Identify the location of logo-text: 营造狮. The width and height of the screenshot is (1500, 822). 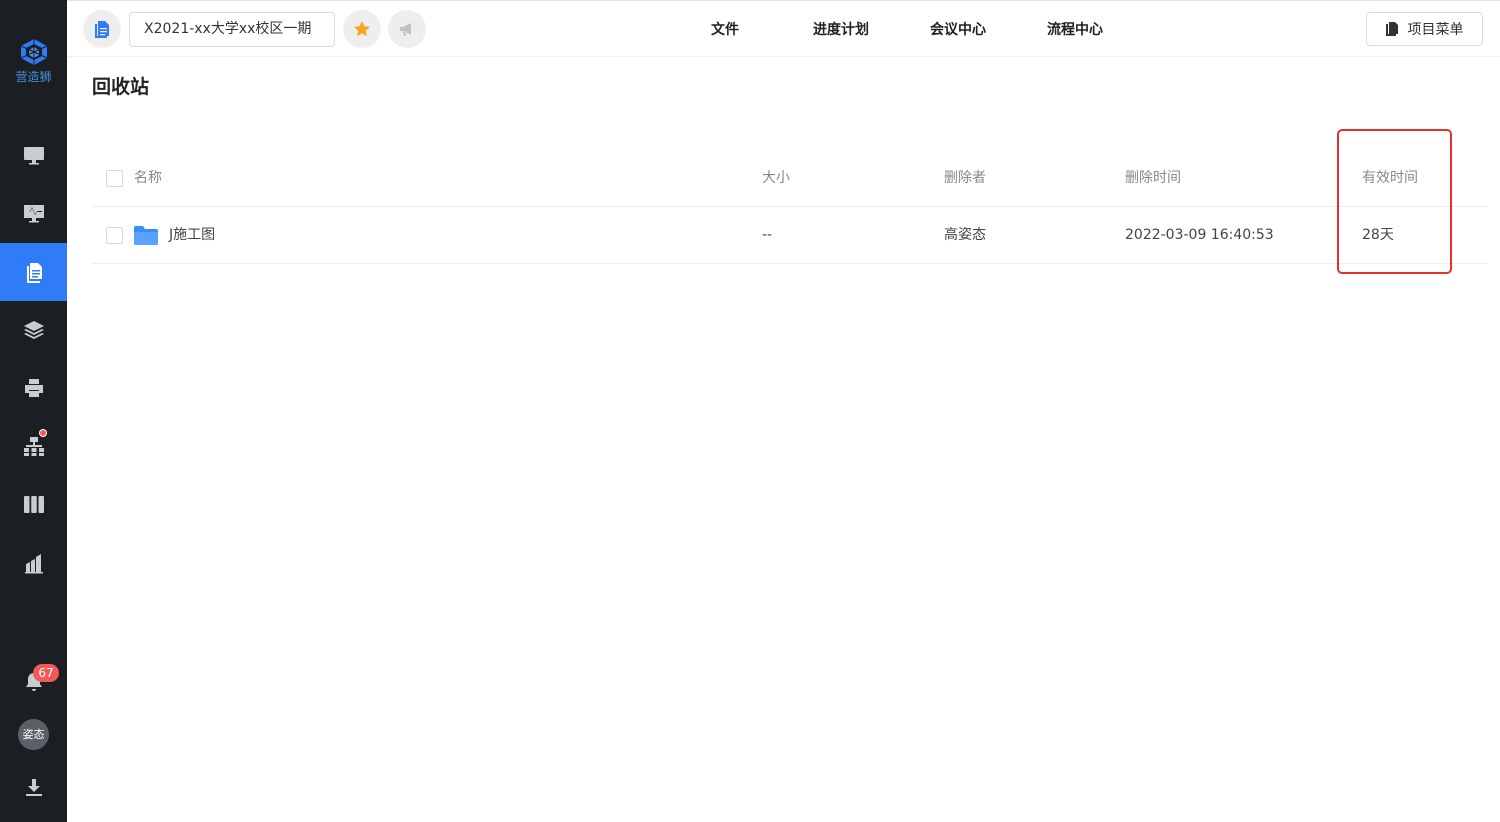
(33, 77).